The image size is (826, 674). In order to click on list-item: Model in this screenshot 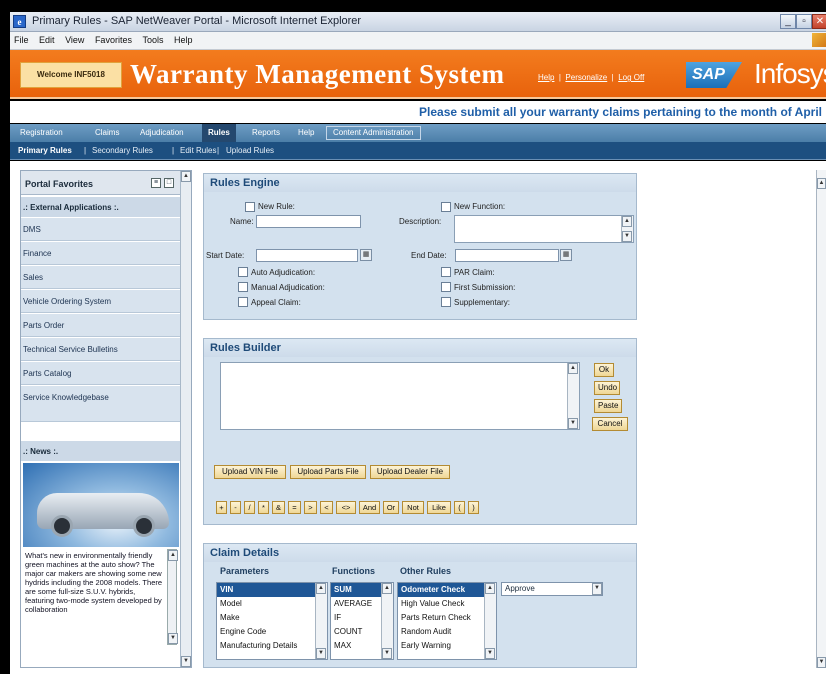, I will do `click(272, 604)`.